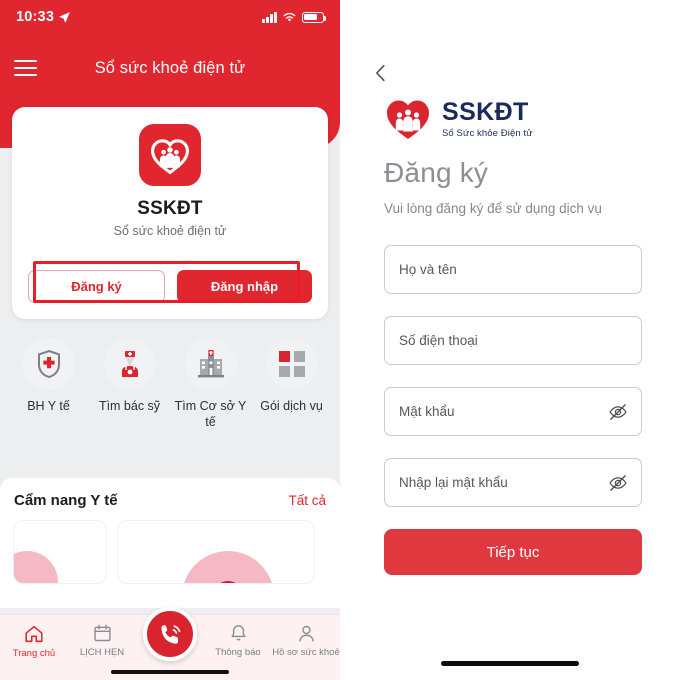  I want to click on brand-text-group: SSKĐT Sổ Sức khỏe Điện tử, so click(487, 118).